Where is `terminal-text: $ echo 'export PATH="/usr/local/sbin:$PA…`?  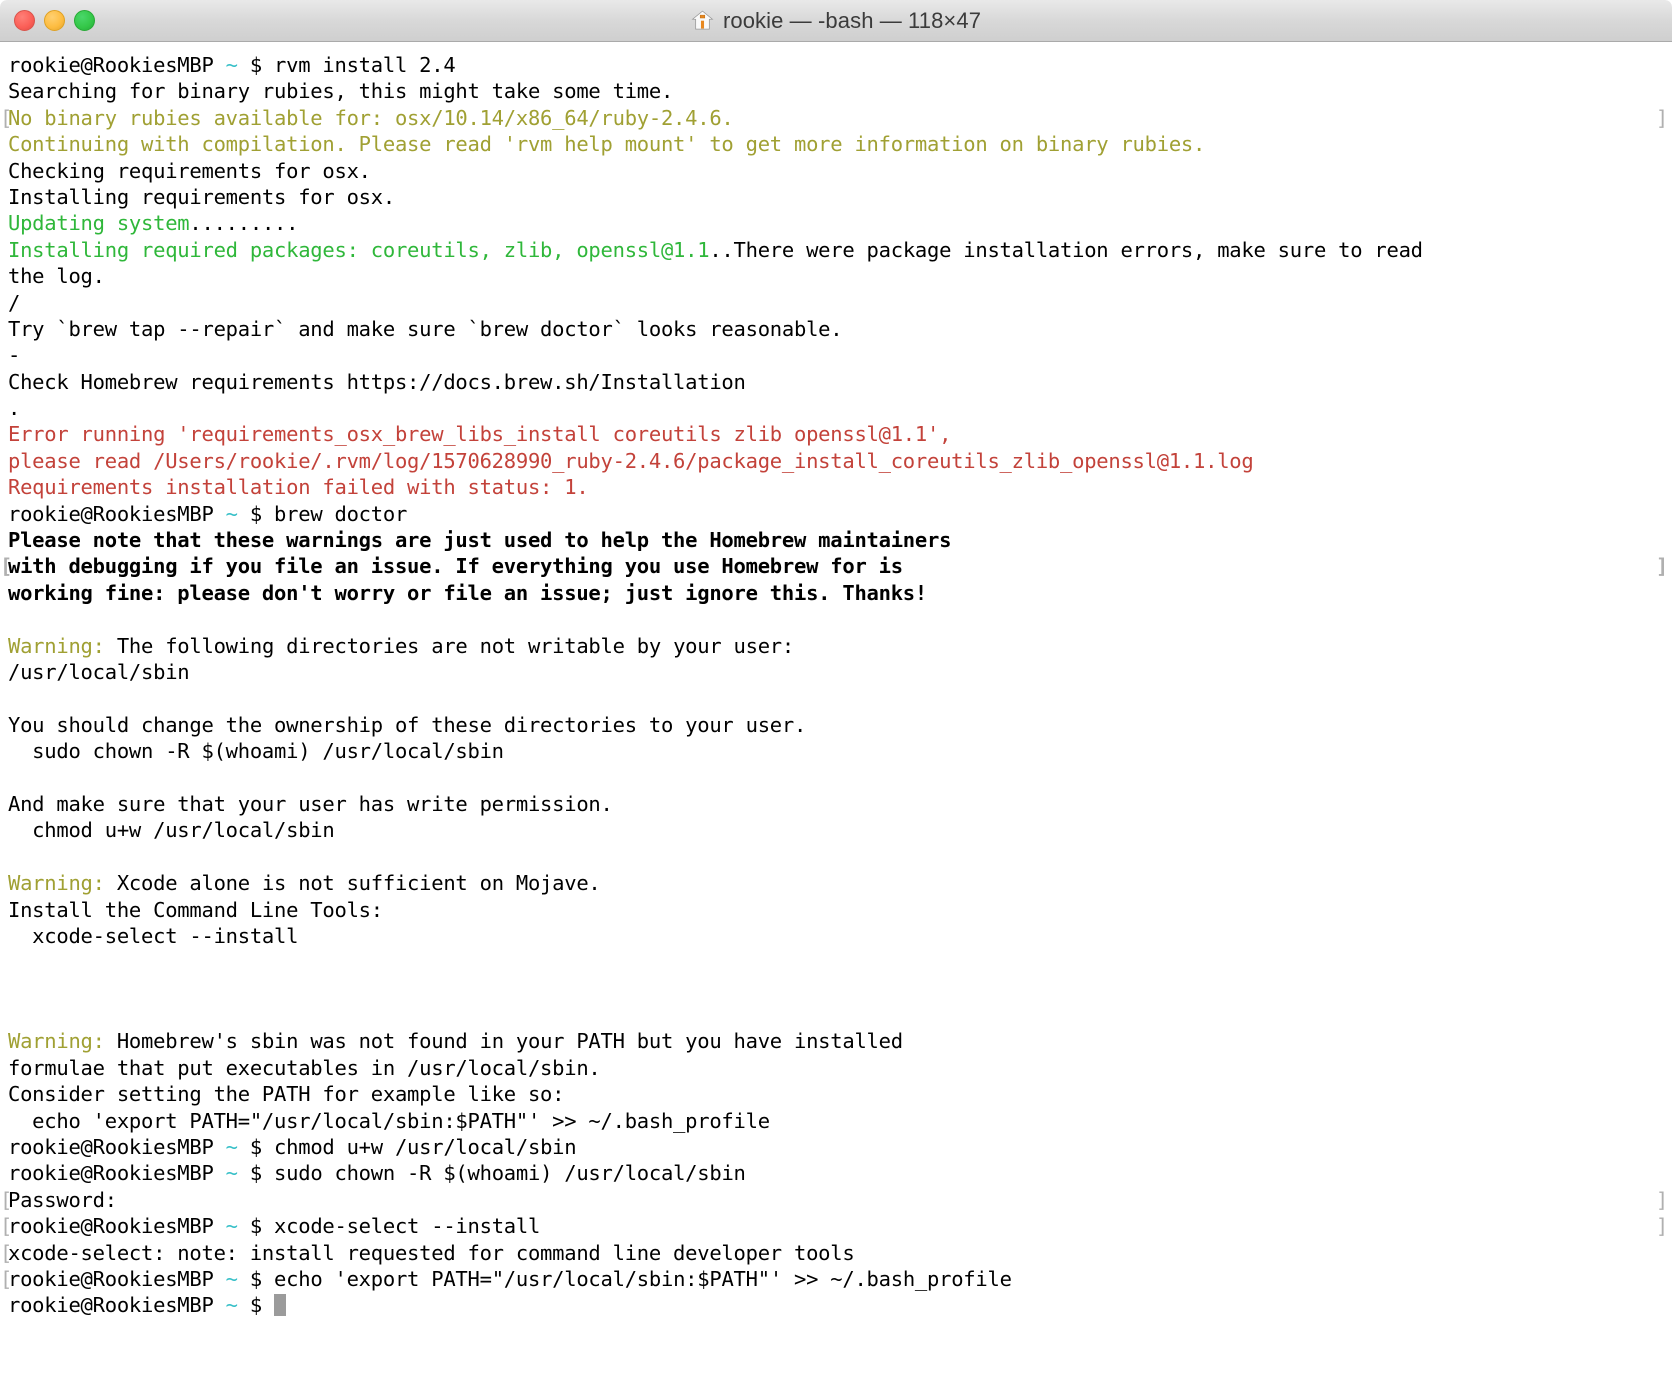 terminal-text: $ echo 'export PATH="/usr/local/sbin:$PA… is located at coordinates (624, 1278).